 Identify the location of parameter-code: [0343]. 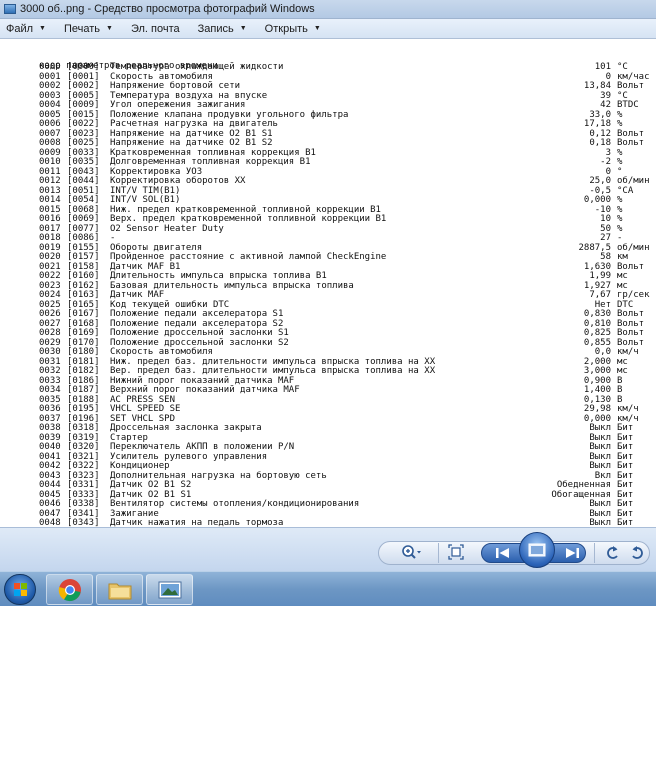
(83, 522).